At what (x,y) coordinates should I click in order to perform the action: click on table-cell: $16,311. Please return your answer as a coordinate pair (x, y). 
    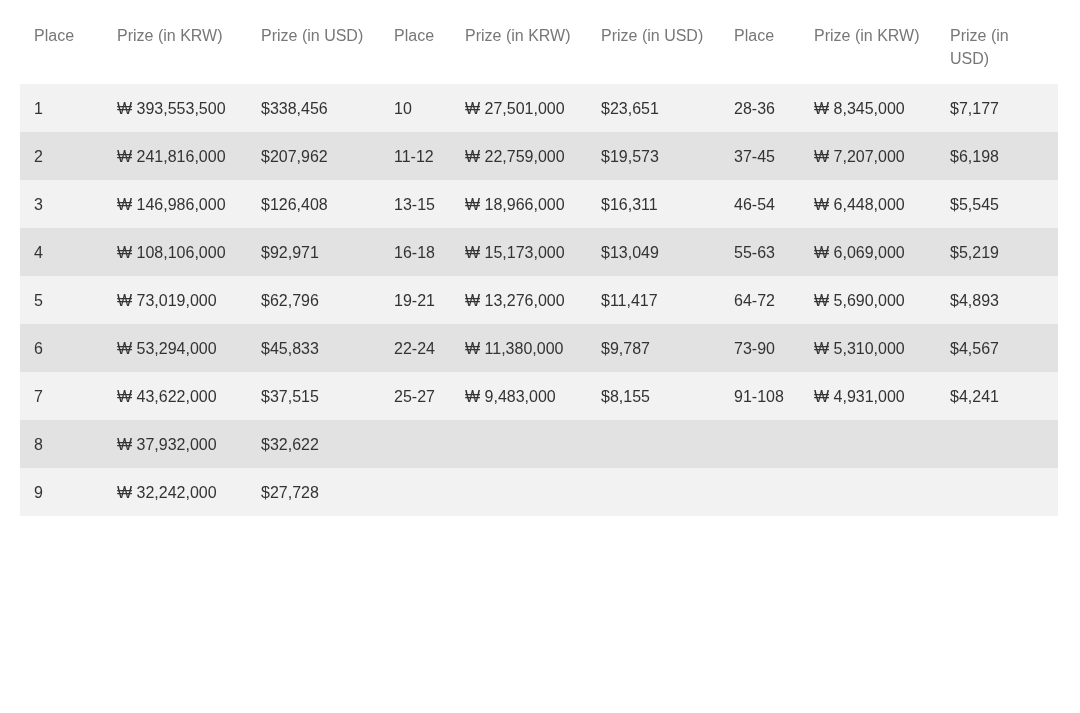
    Looking at the image, I should click on (653, 204).